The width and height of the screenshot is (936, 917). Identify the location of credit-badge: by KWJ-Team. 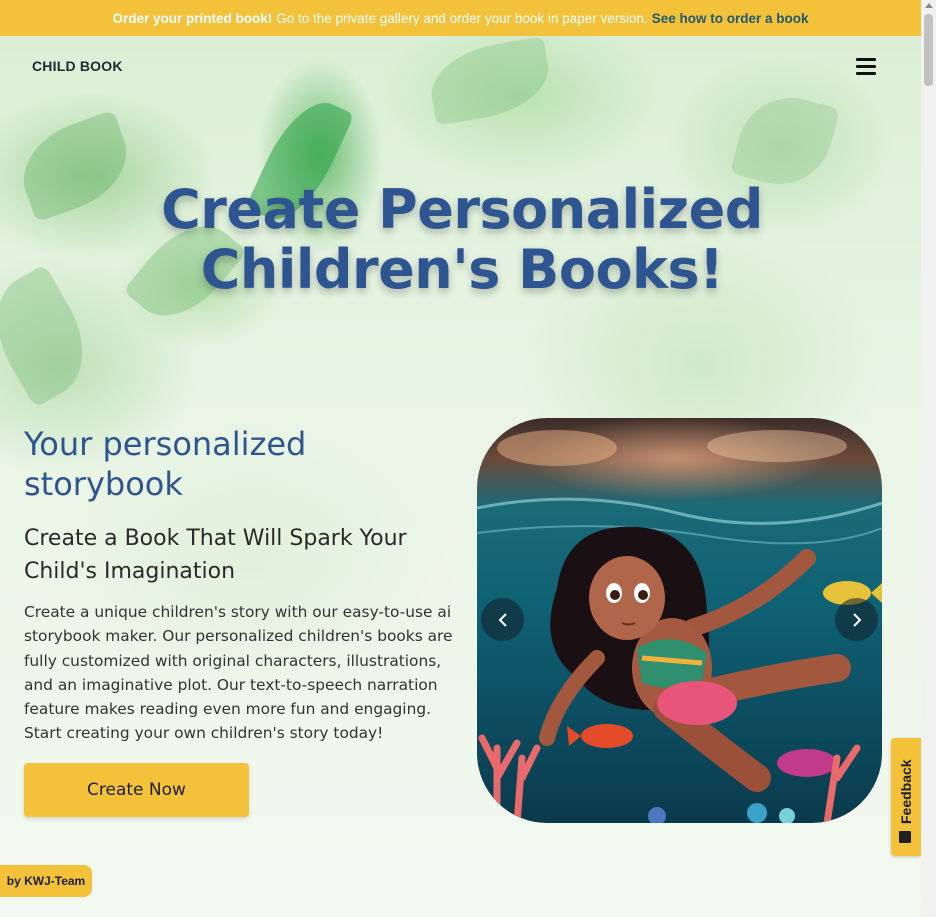
(46, 881).